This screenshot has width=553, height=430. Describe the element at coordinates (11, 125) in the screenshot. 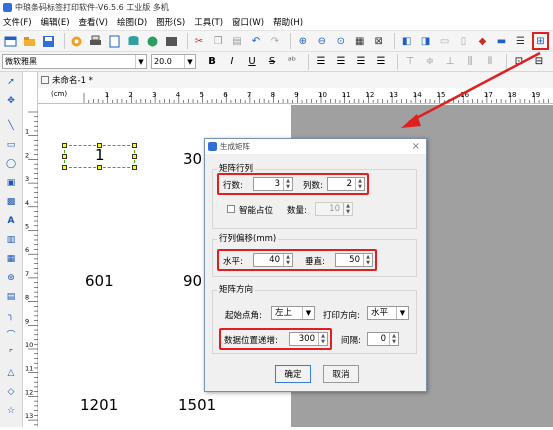

I see `line-icon: ╲` at that location.